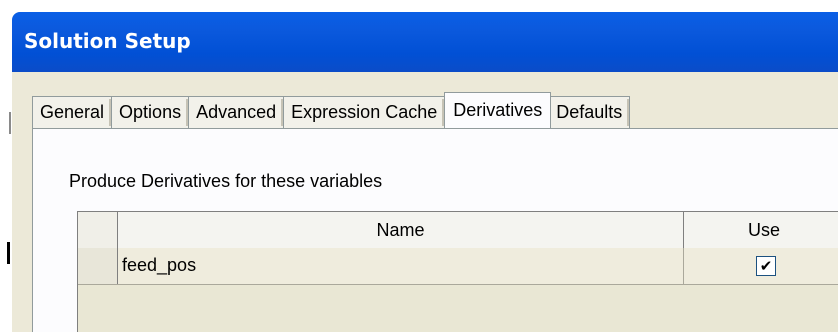 The width and height of the screenshot is (838, 332). I want to click on grid-corner-header, so click(98, 230).